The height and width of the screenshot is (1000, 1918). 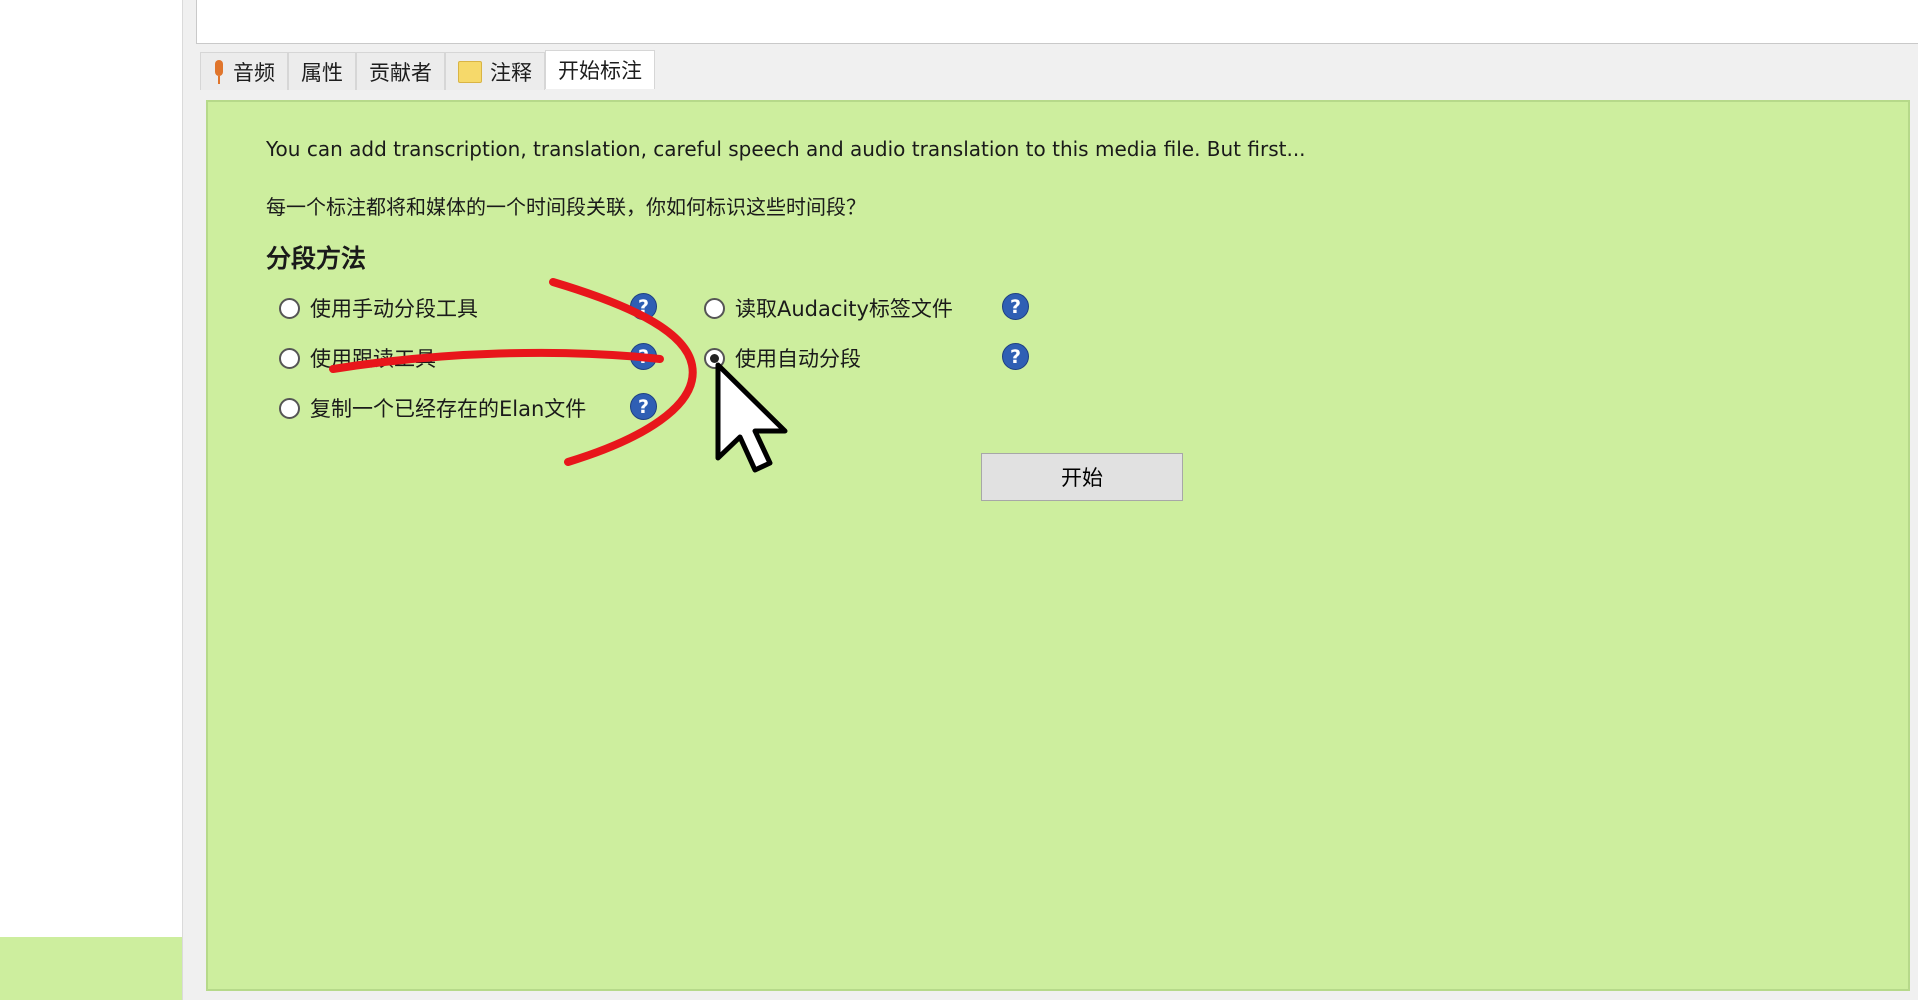 What do you see at coordinates (511, 72) in the screenshot?
I see `tab-notes-label: 注释` at bounding box center [511, 72].